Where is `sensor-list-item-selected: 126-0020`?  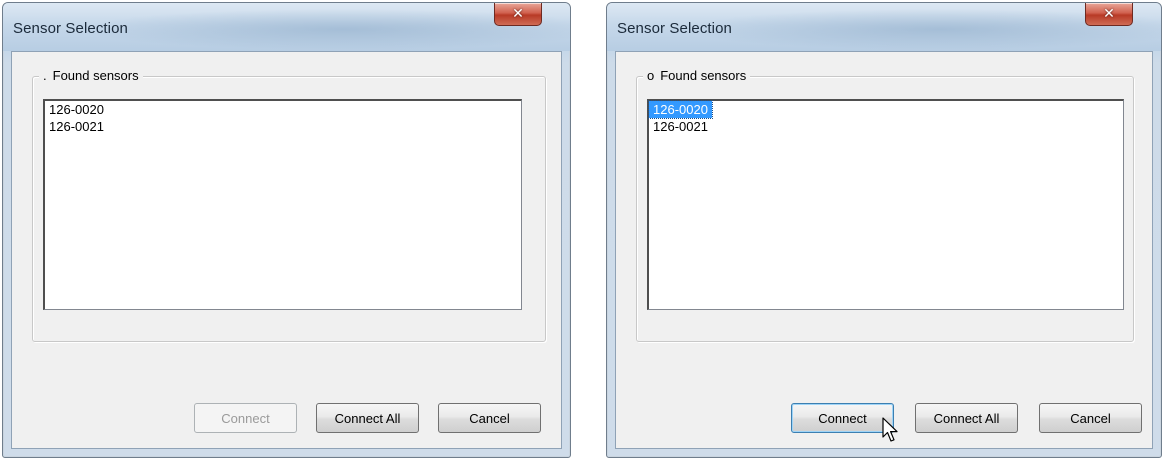
sensor-list-item-selected: 126-0020 is located at coordinates (680, 109).